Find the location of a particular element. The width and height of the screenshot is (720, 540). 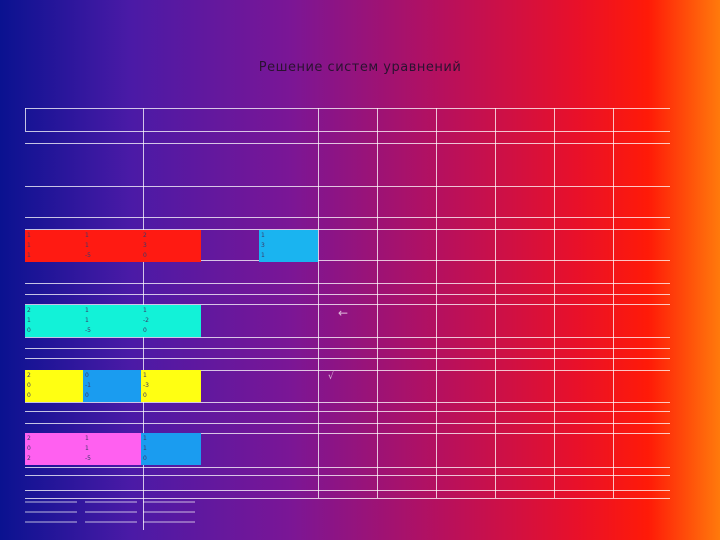

matrix-cell: -2 is located at coordinates (146, 320).